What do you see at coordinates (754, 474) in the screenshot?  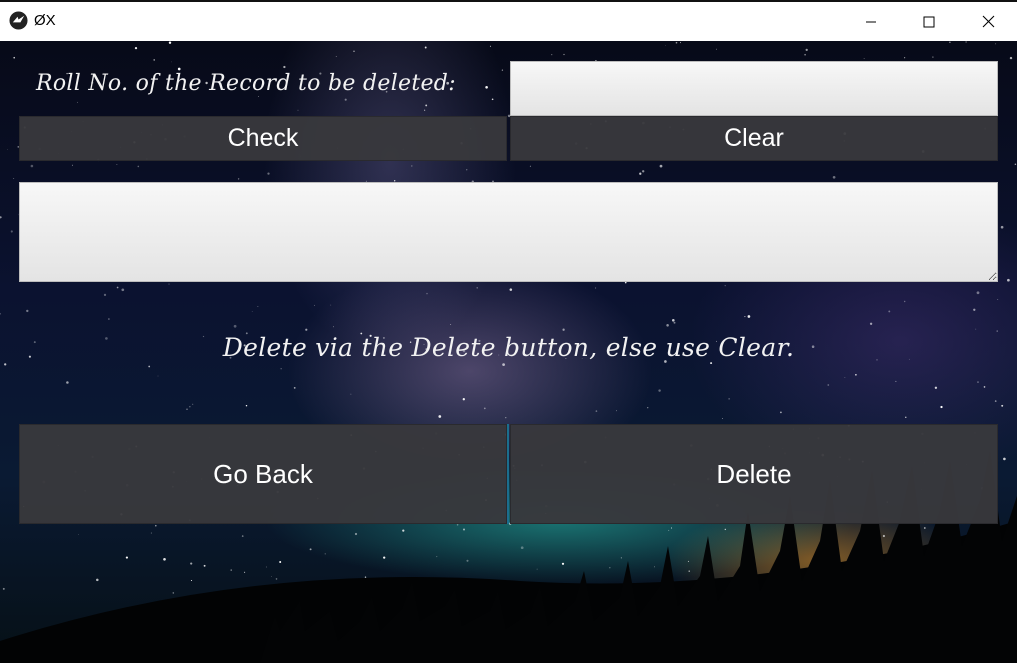 I see `delete-button: Delete` at bounding box center [754, 474].